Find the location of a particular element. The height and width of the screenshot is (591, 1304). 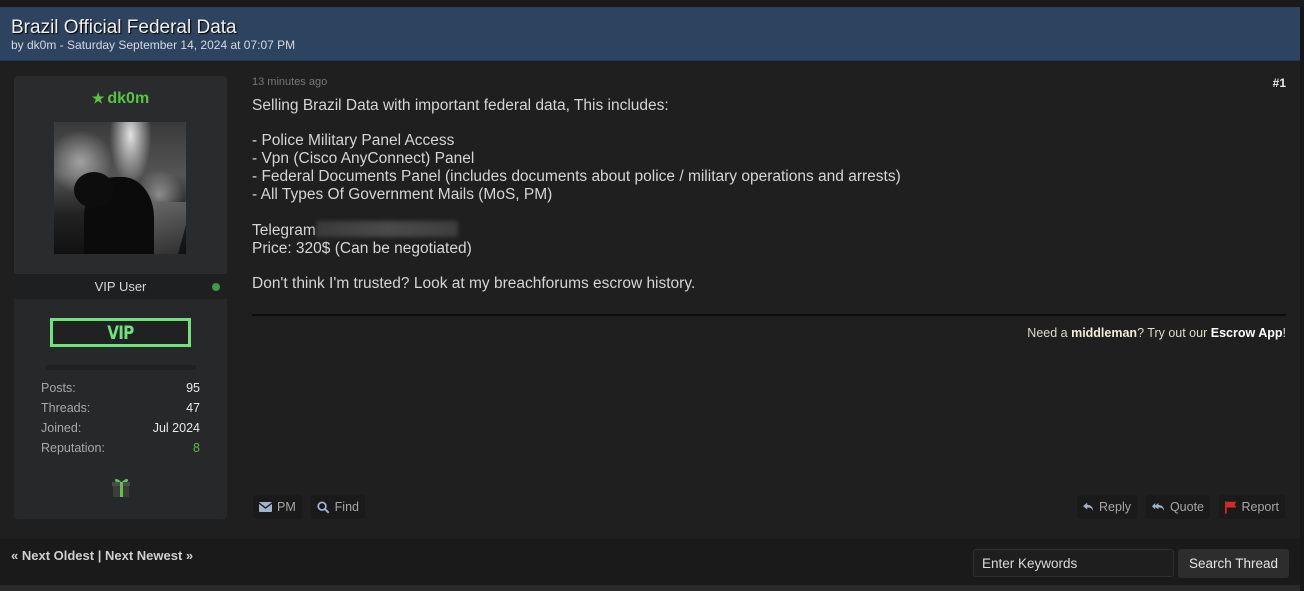

stat-value: Jul 2024 is located at coordinates (176, 428).